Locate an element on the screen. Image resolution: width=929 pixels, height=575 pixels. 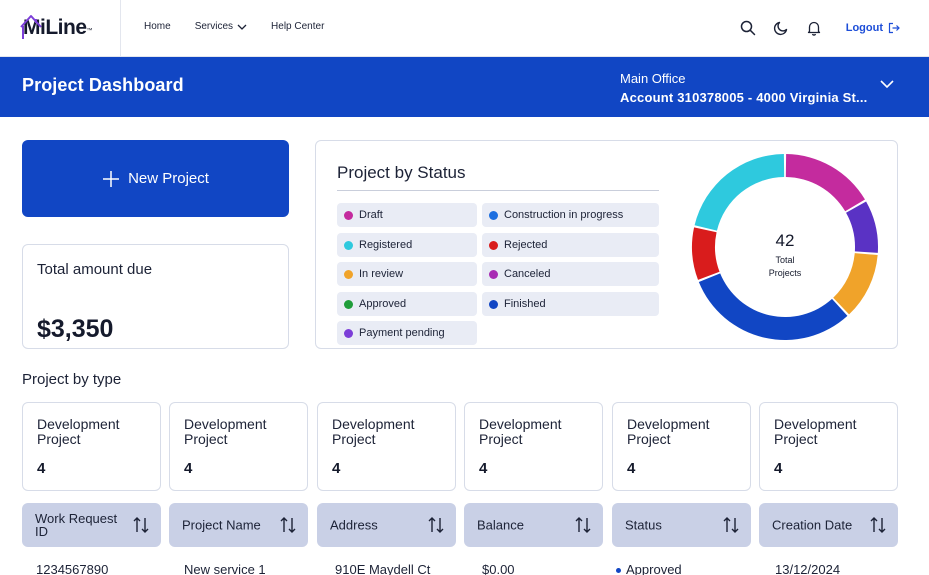
legend-item-payment-pending: Payment pending is located at coordinates (407, 333).